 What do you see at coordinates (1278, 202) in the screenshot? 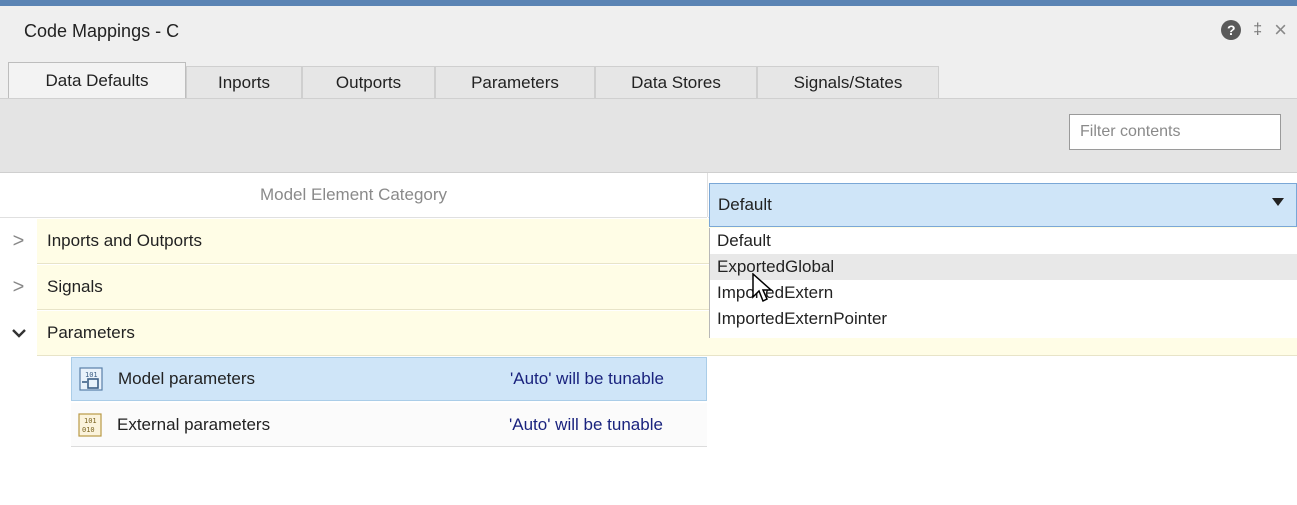
I see `dropdown-arrow-icon` at bounding box center [1278, 202].